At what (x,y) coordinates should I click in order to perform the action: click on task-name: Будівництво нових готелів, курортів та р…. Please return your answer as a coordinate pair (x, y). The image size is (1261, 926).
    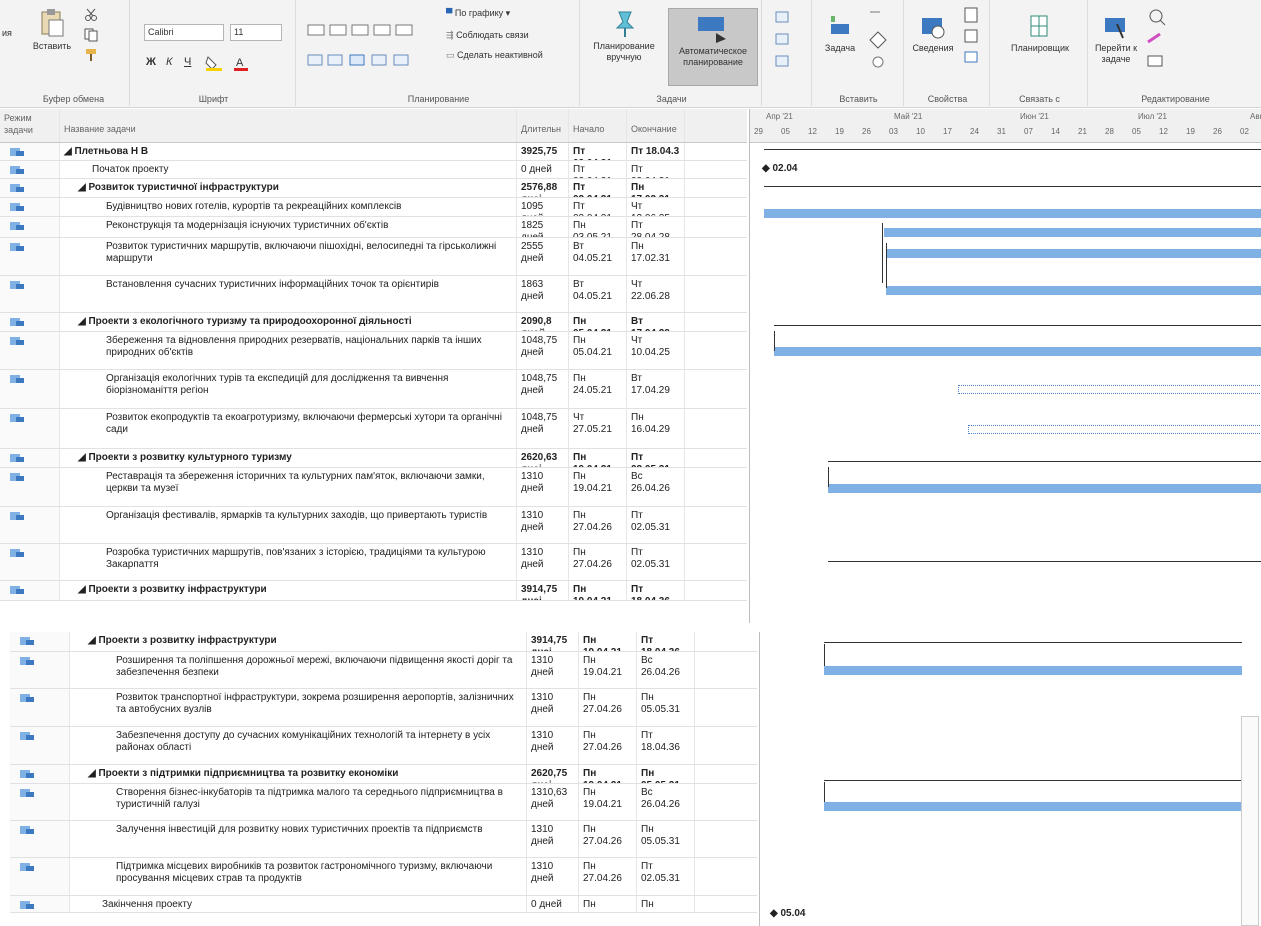
    Looking at the image, I should click on (288, 207).